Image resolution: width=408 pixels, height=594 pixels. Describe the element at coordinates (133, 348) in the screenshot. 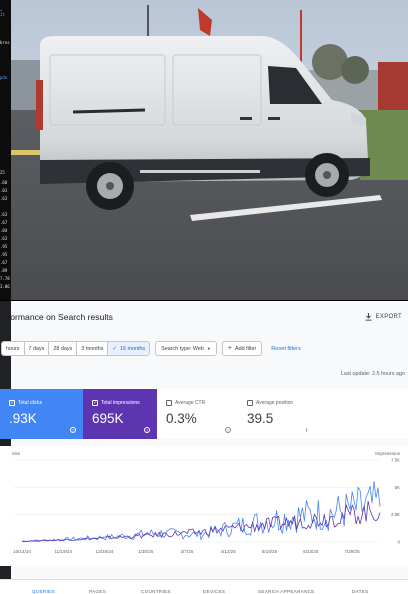

I see `range-option-16-months-label: 16 months` at that location.